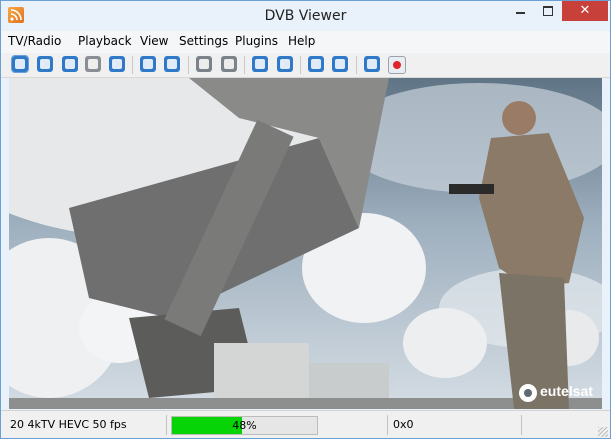 The width and height of the screenshot is (611, 439). Describe the element at coordinates (203, 41) in the screenshot. I see `menu-settings: Settings` at that location.